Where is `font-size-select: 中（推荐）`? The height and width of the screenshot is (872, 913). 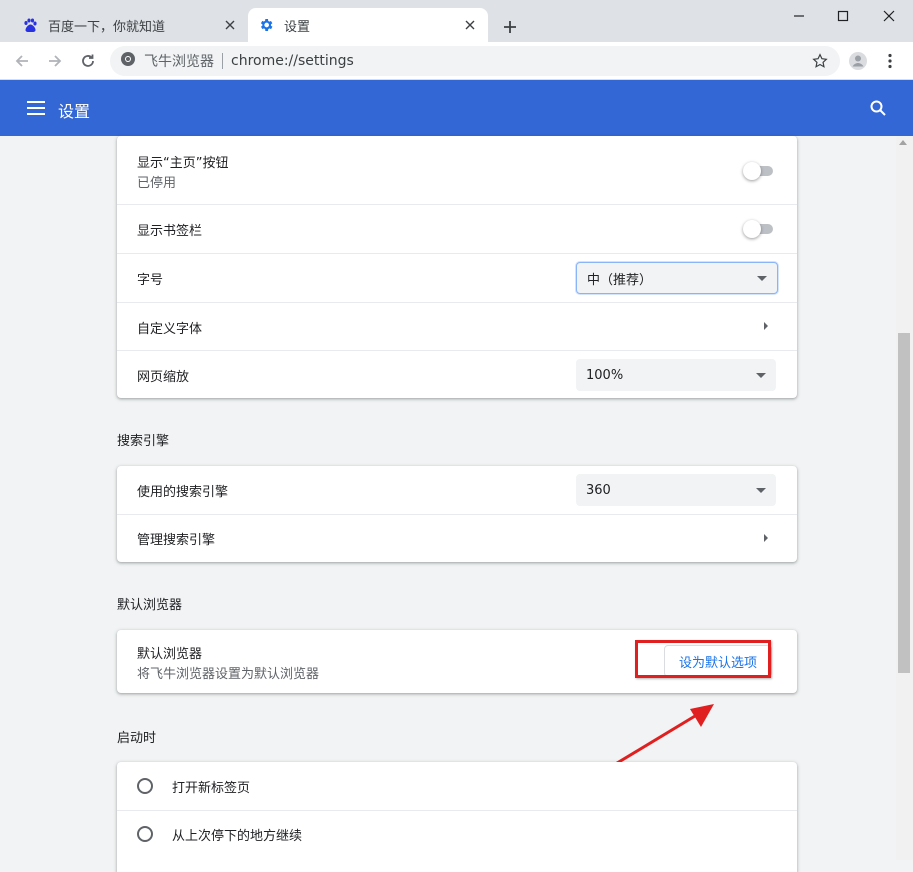
font-size-select: 中（推荐） is located at coordinates (677, 278).